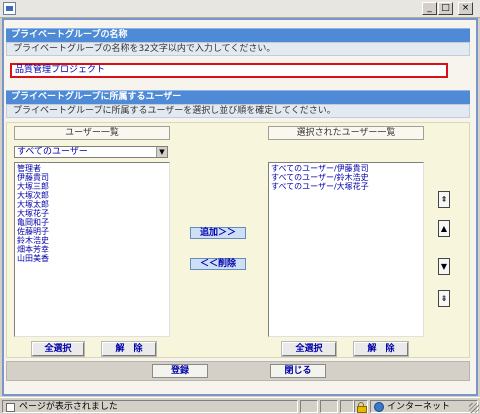  I want to click on page-done-icon, so click(10, 407).